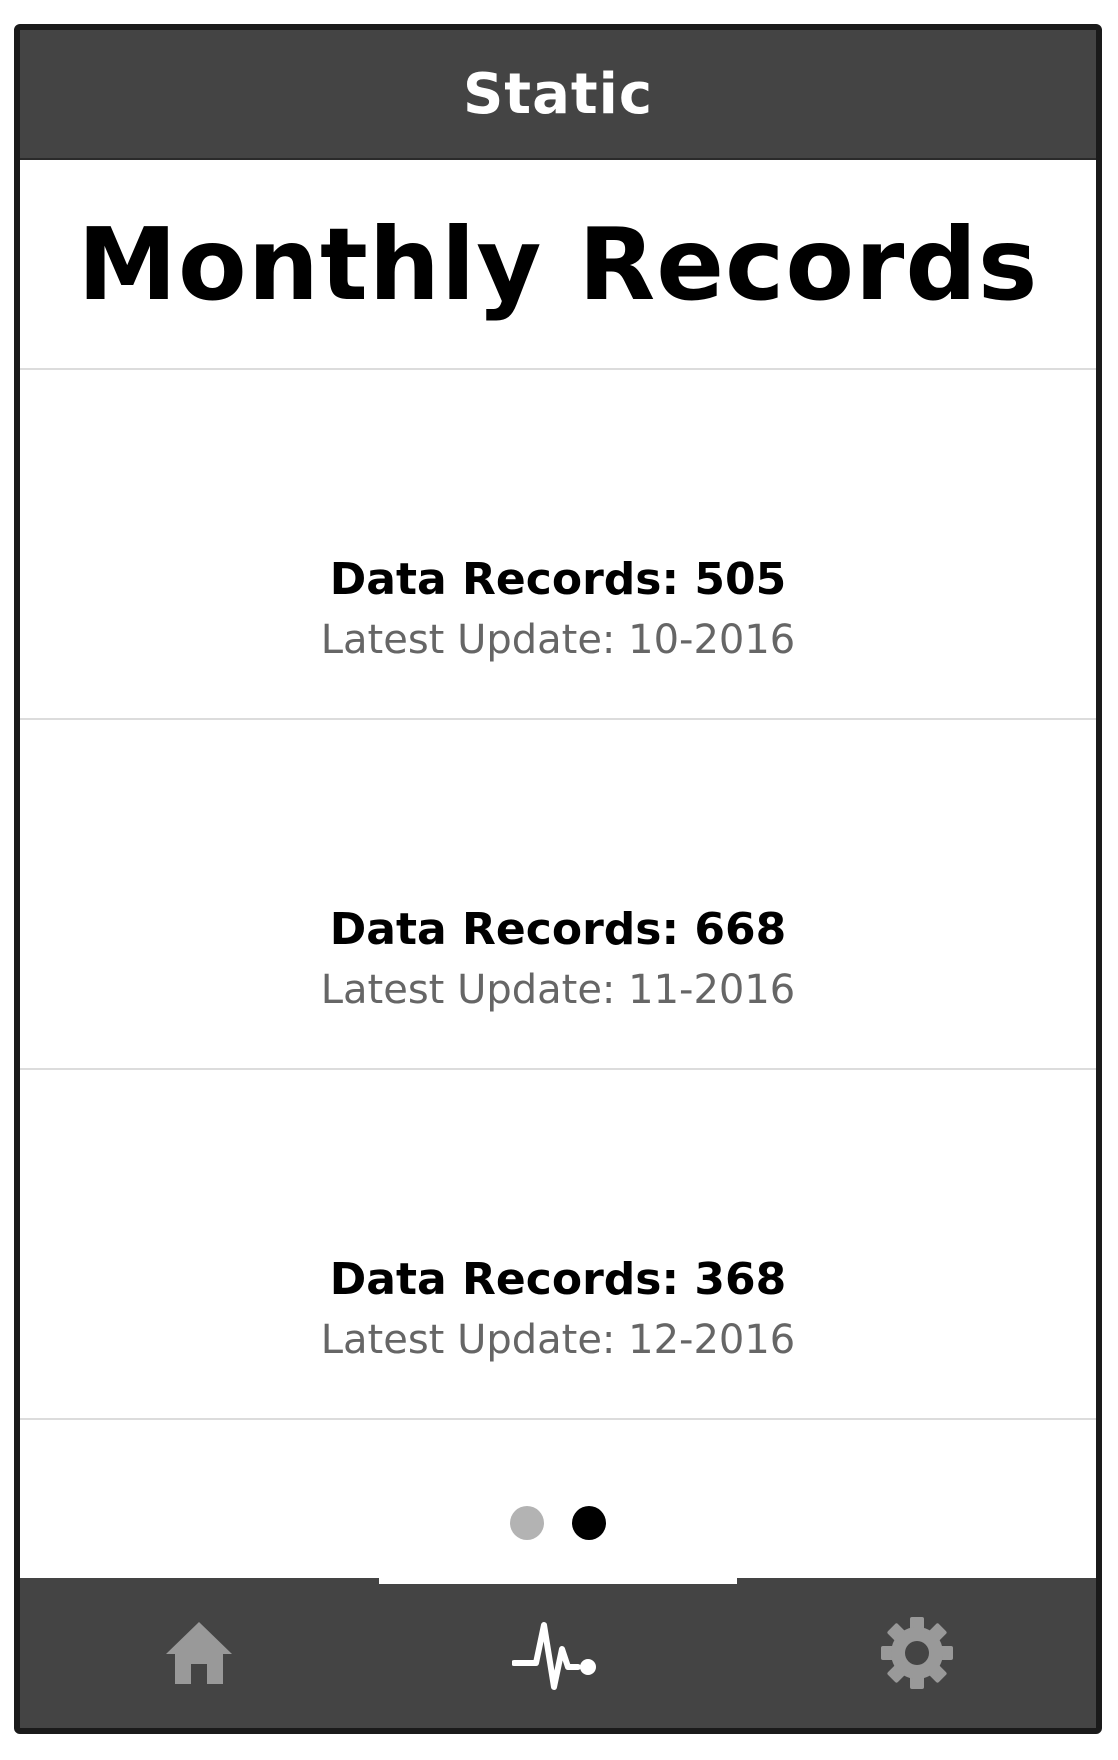  I want to click on page-title: Monthly Records, so click(558, 264).